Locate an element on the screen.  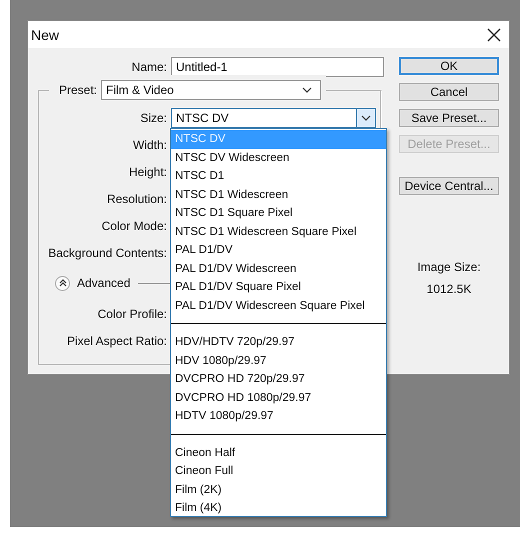
dropdown-option: Cineon Half is located at coordinates (278, 453).